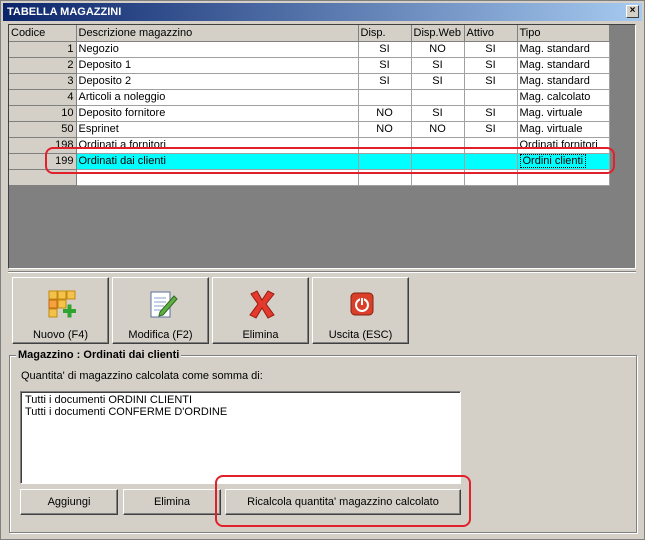  What do you see at coordinates (217, 49) in the screenshot?
I see `cell-descrizione: Negozio` at bounding box center [217, 49].